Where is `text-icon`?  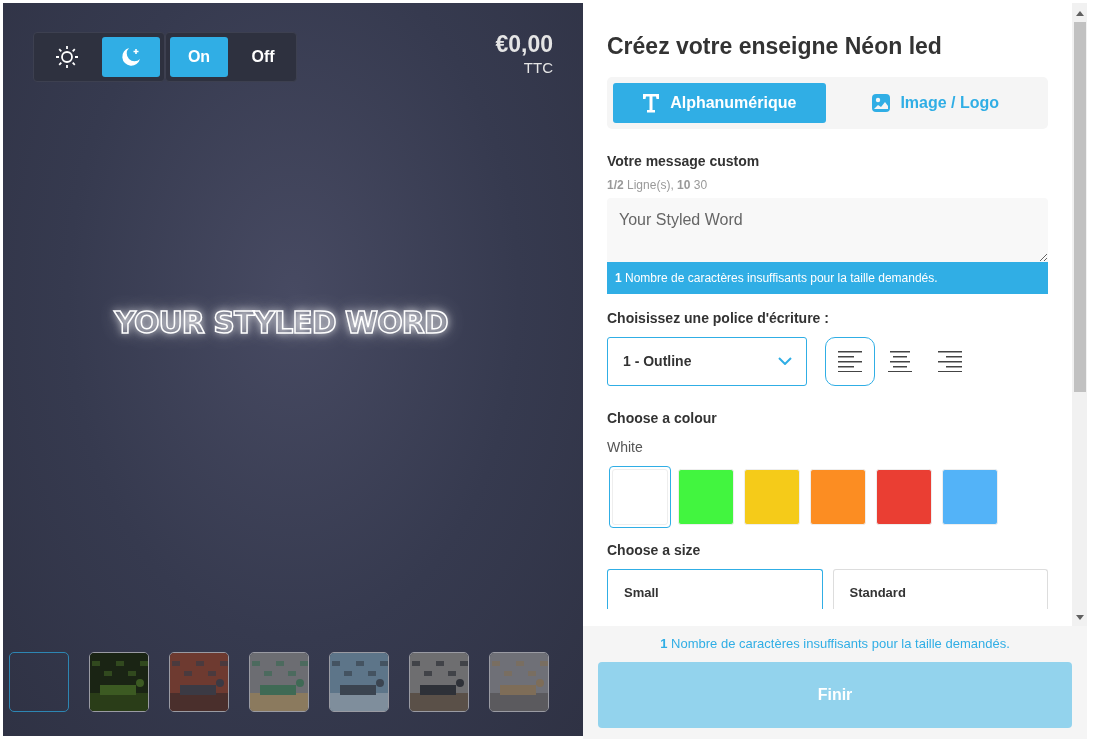 text-icon is located at coordinates (651, 102).